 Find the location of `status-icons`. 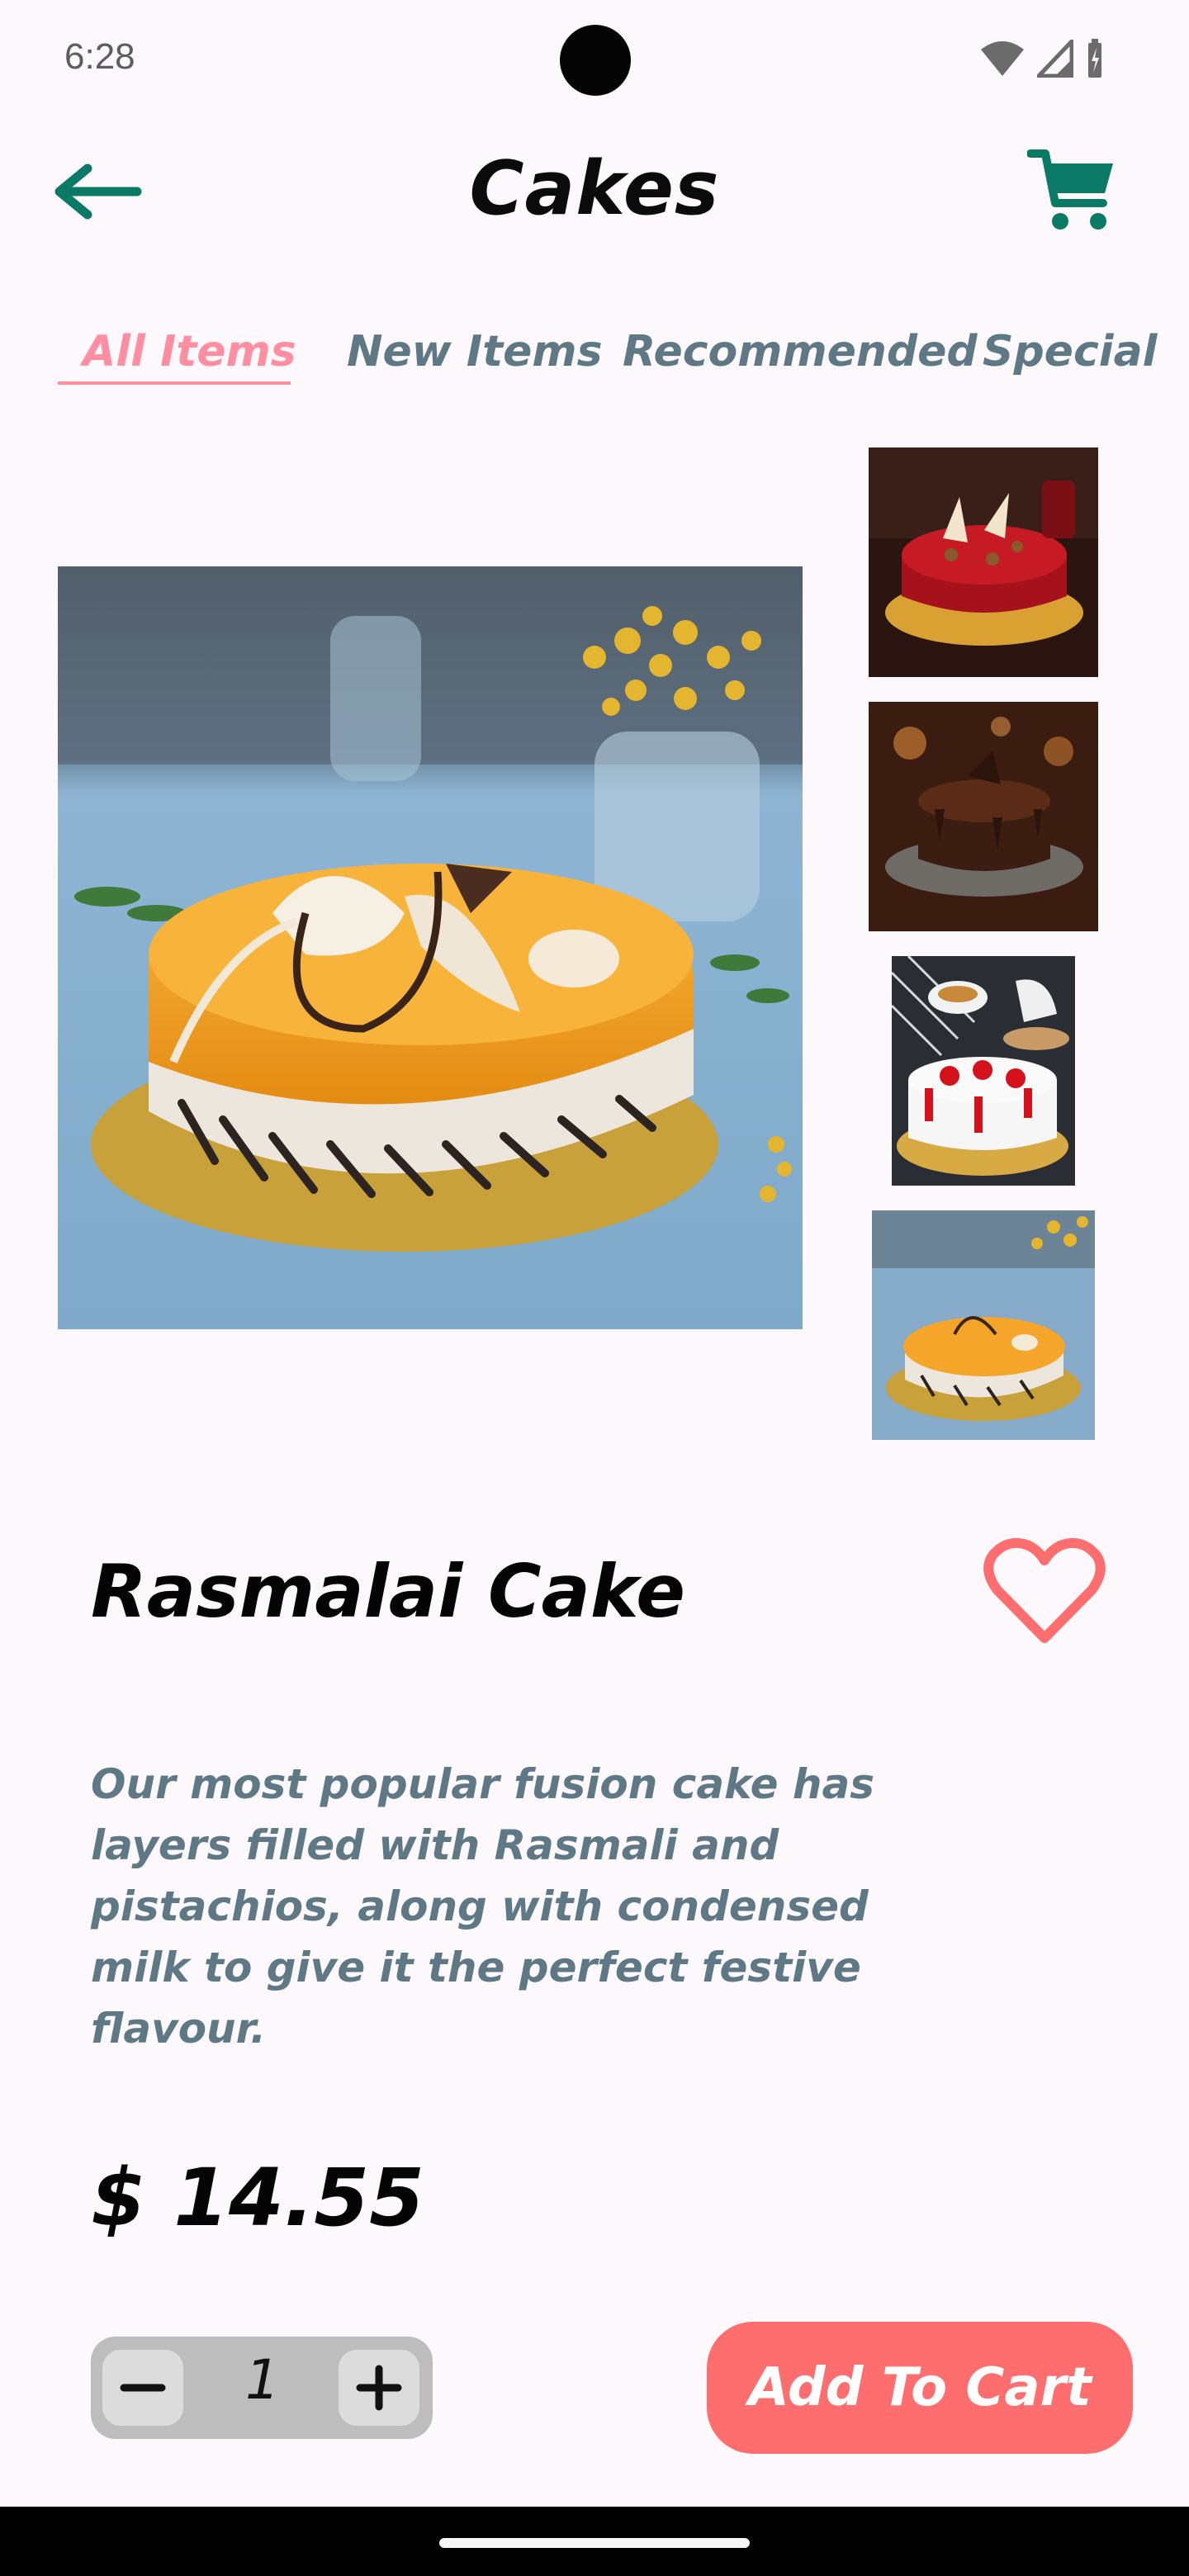

status-icons is located at coordinates (1042, 58).